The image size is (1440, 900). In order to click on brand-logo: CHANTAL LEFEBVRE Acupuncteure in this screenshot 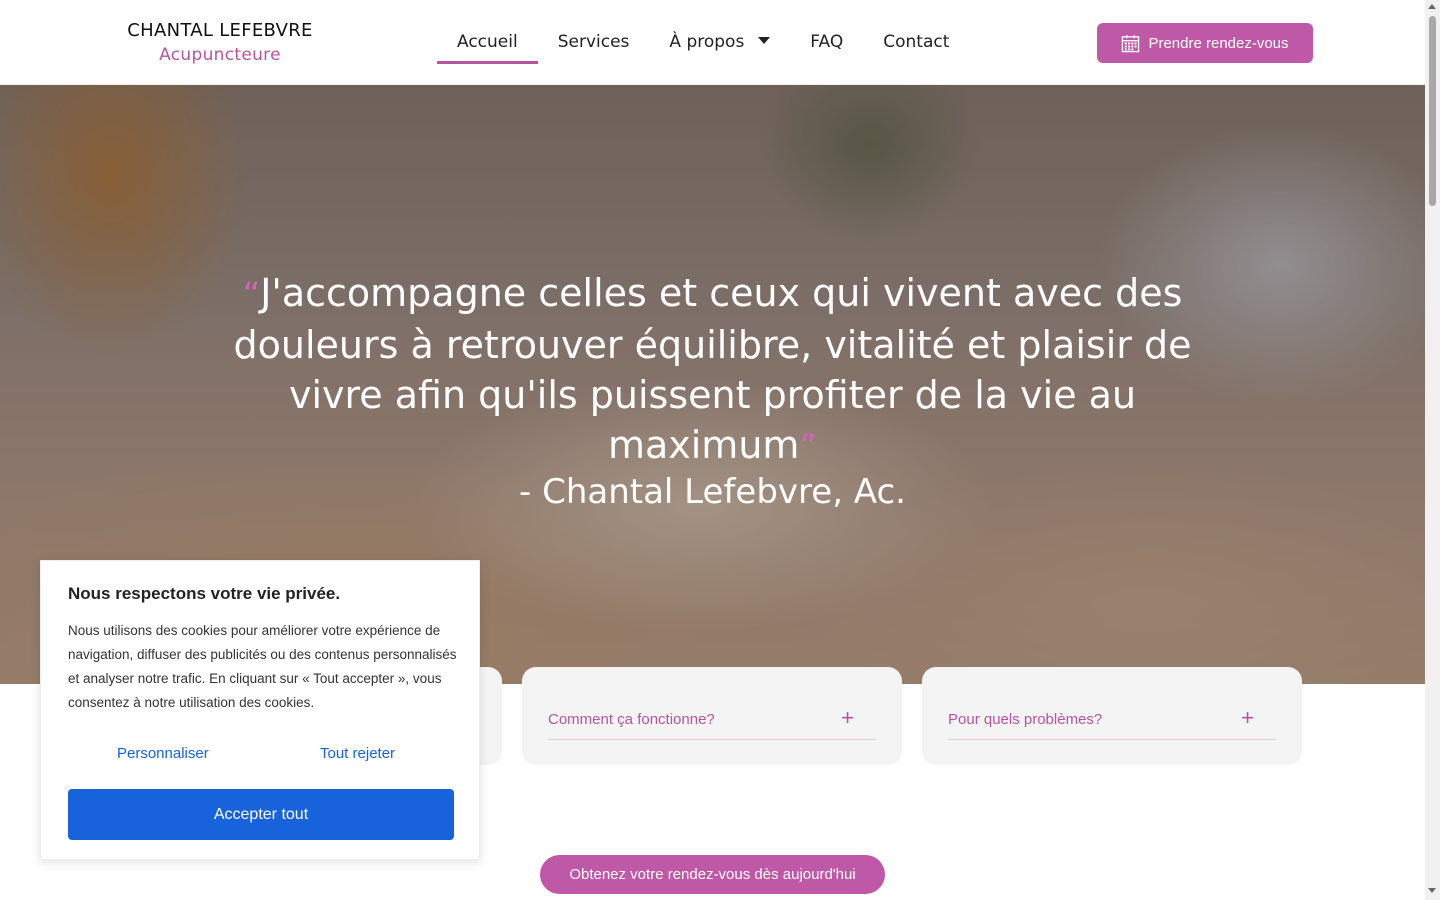, I will do `click(220, 42)`.